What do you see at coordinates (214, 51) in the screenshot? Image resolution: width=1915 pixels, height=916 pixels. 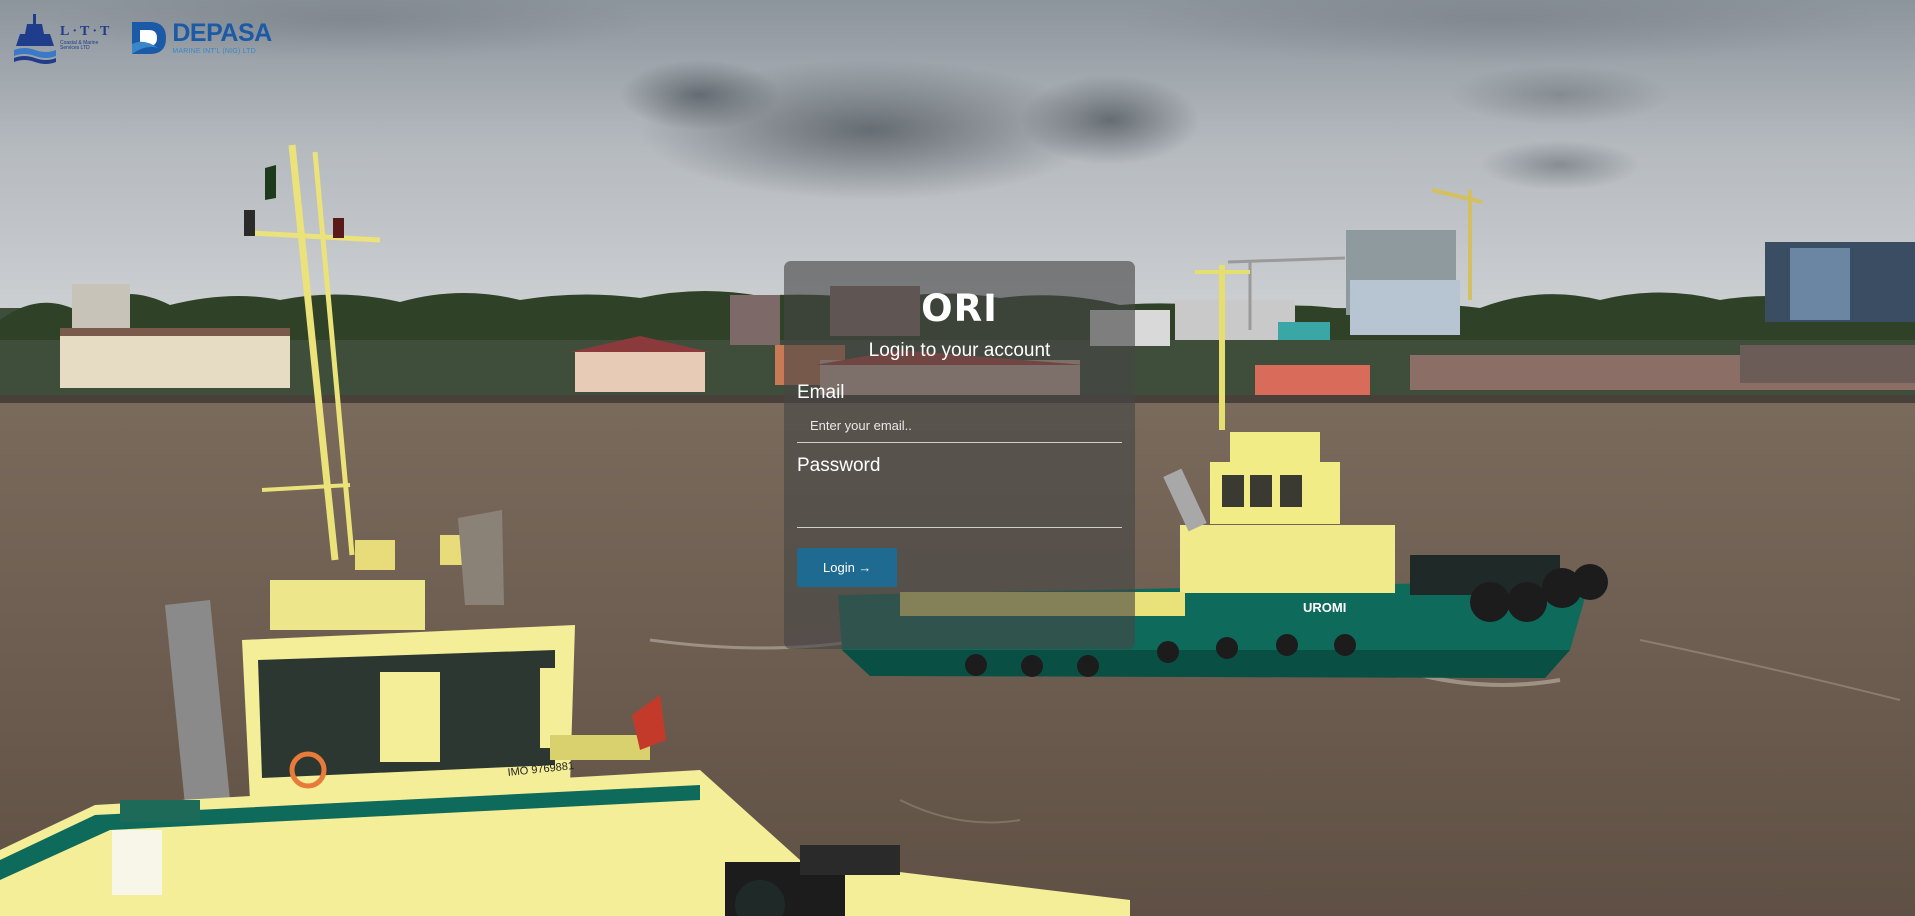 I see `depasa-logo-subtitle: MARINE INT'L (NIG) LTD` at bounding box center [214, 51].